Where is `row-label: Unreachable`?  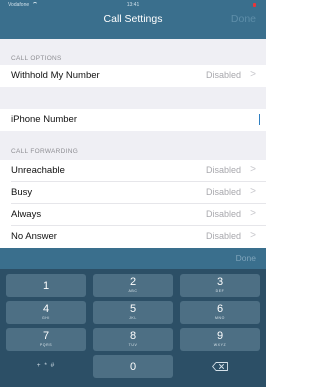 row-label: Unreachable is located at coordinates (38, 170).